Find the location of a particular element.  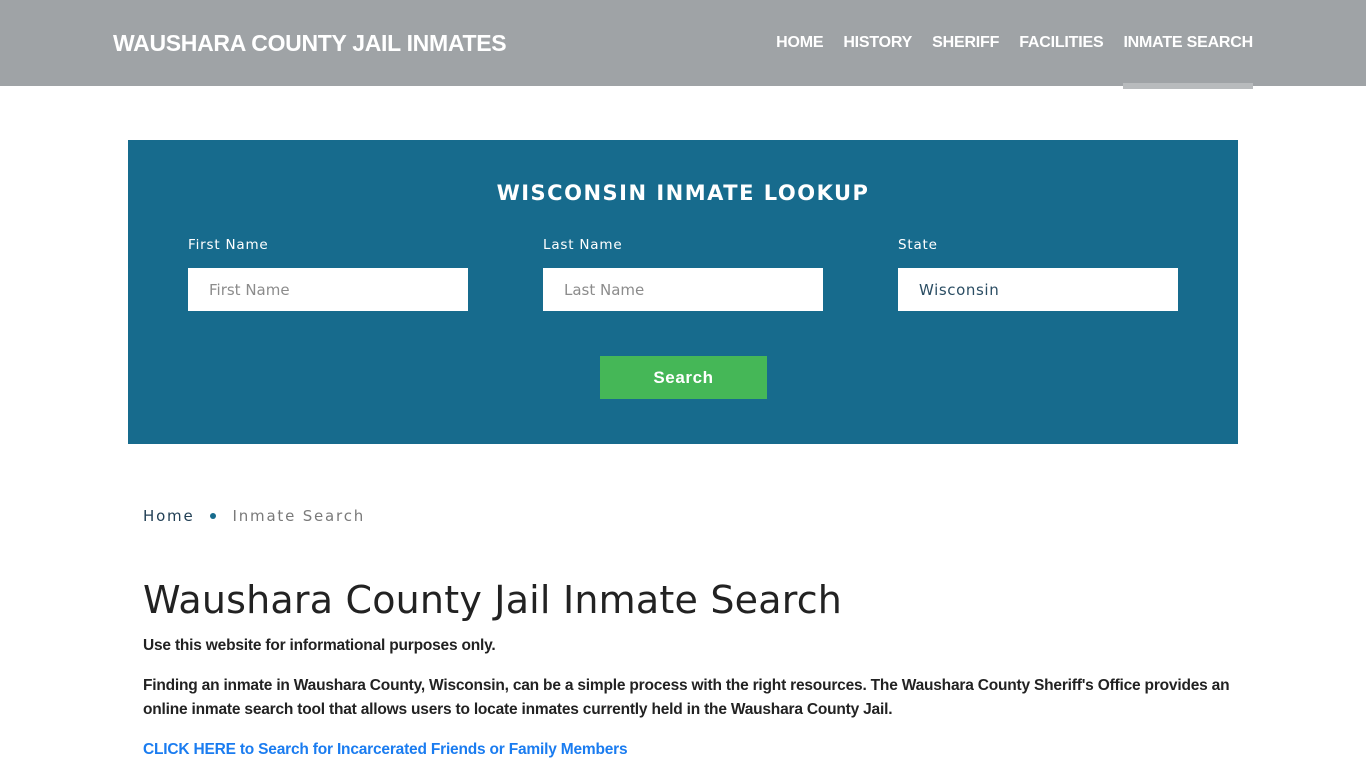

state-group: State is located at coordinates (1038, 274).